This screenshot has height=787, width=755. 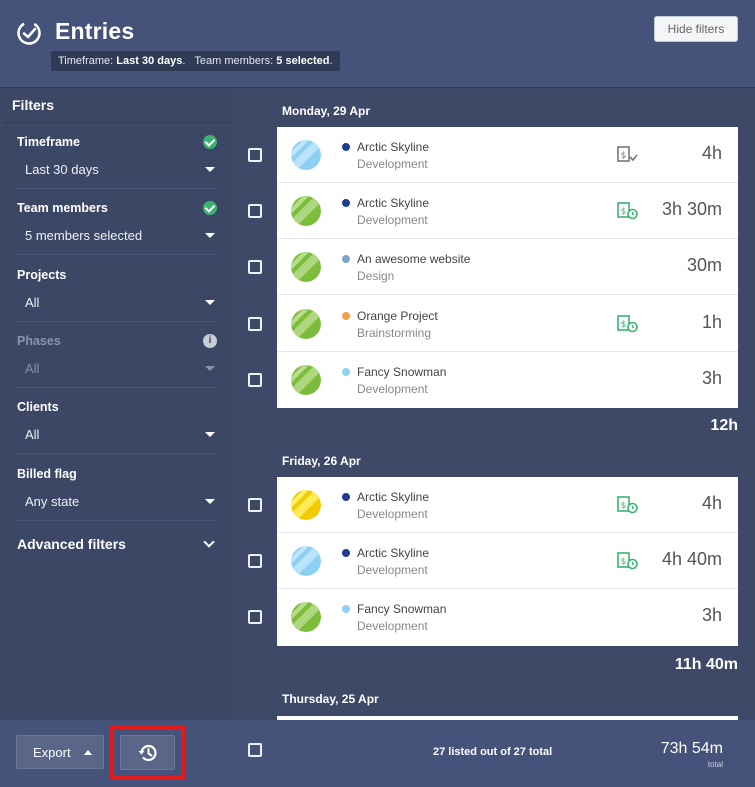 I want to click on info-icon: i, so click(x=210, y=340).